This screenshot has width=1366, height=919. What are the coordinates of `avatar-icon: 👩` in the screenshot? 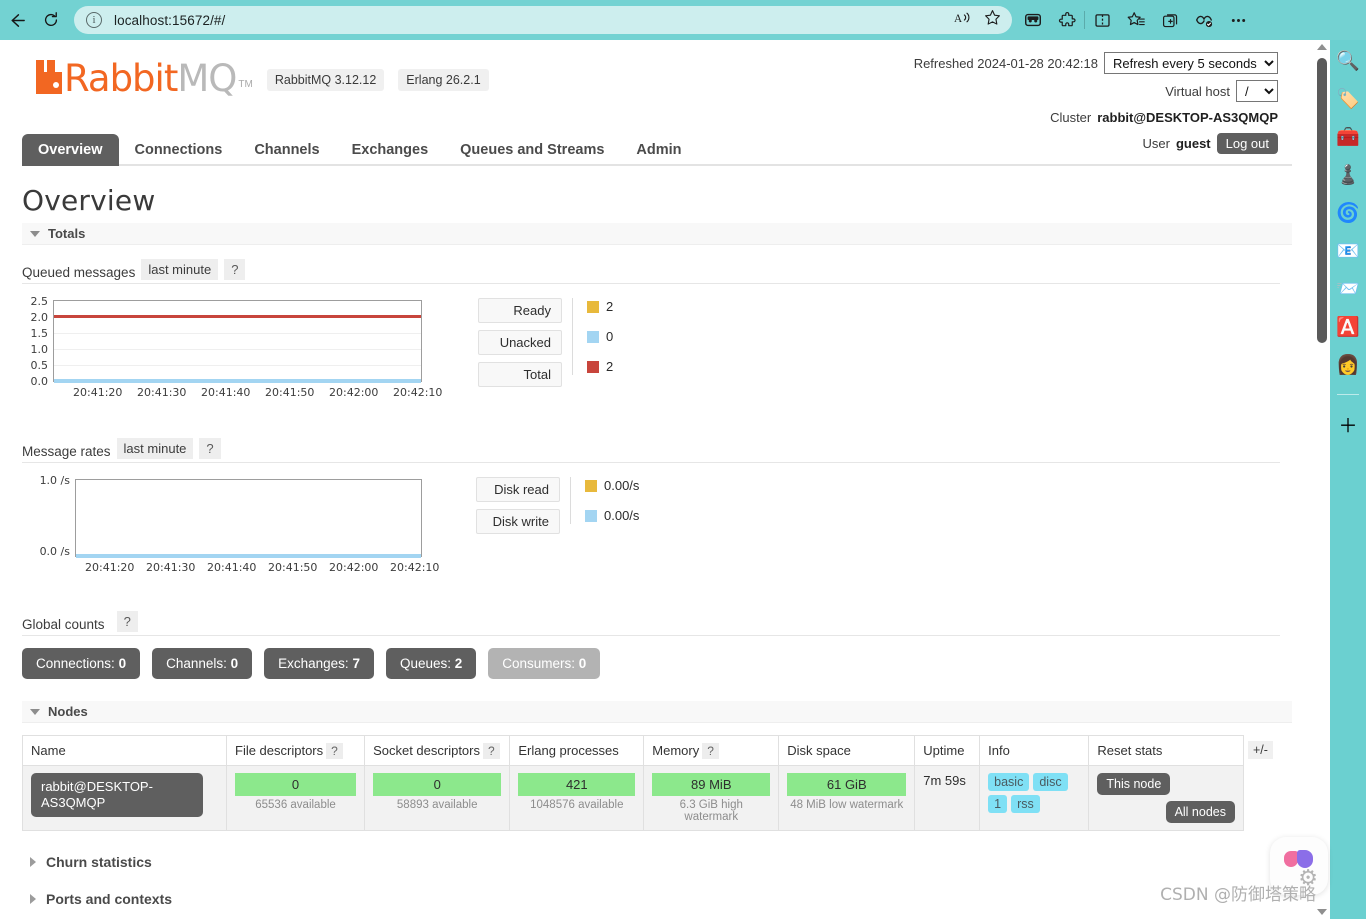 It's located at (1348, 365).